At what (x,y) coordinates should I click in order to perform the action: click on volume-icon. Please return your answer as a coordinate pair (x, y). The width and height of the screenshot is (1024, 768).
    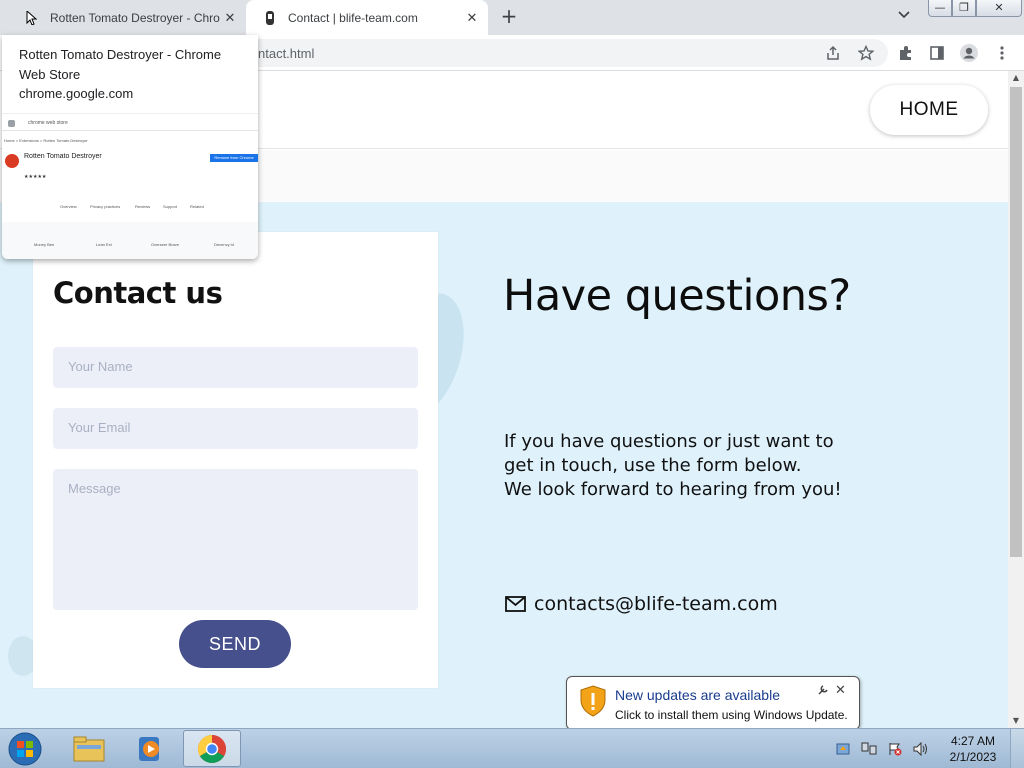
    Looking at the image, I should click on (921, 749).